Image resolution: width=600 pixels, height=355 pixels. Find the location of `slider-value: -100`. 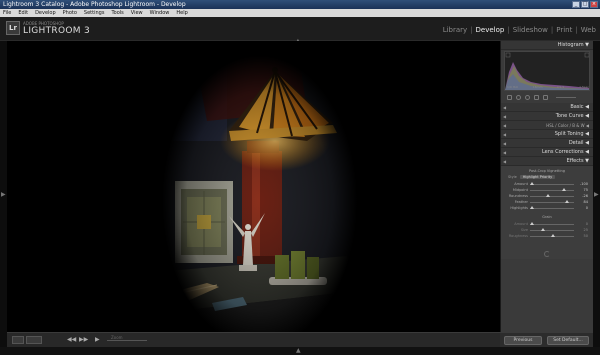

slider-value: -100 is located at coordinates (581, 184).